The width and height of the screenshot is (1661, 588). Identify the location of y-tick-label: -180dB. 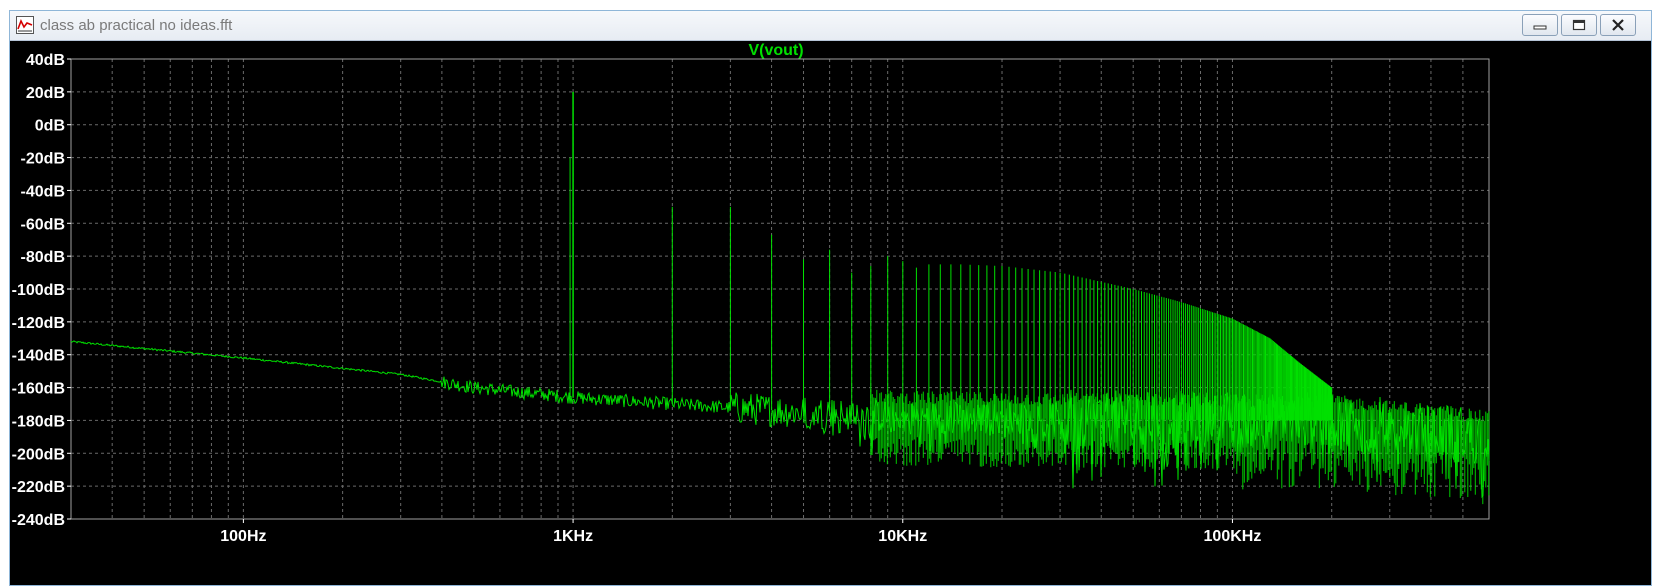
(38, 421).